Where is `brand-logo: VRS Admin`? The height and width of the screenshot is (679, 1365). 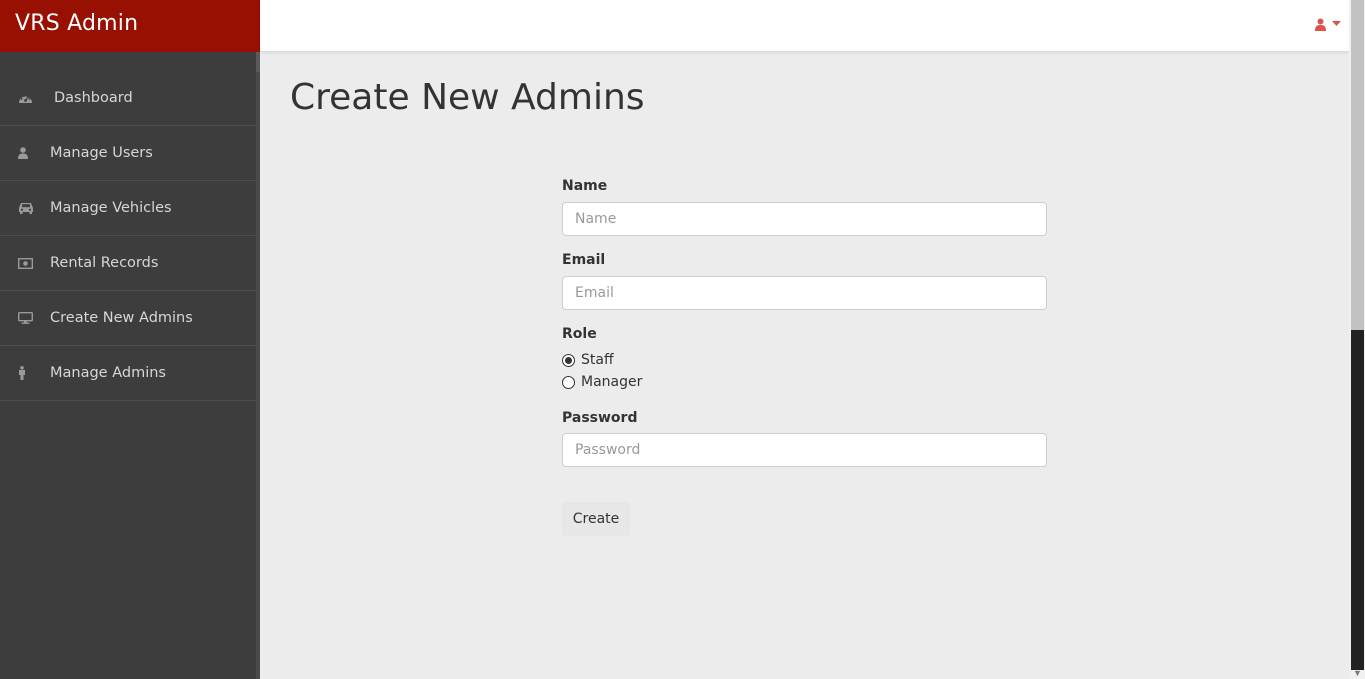
brand-logo: VRS Admin is located at coordinates (130, 26).